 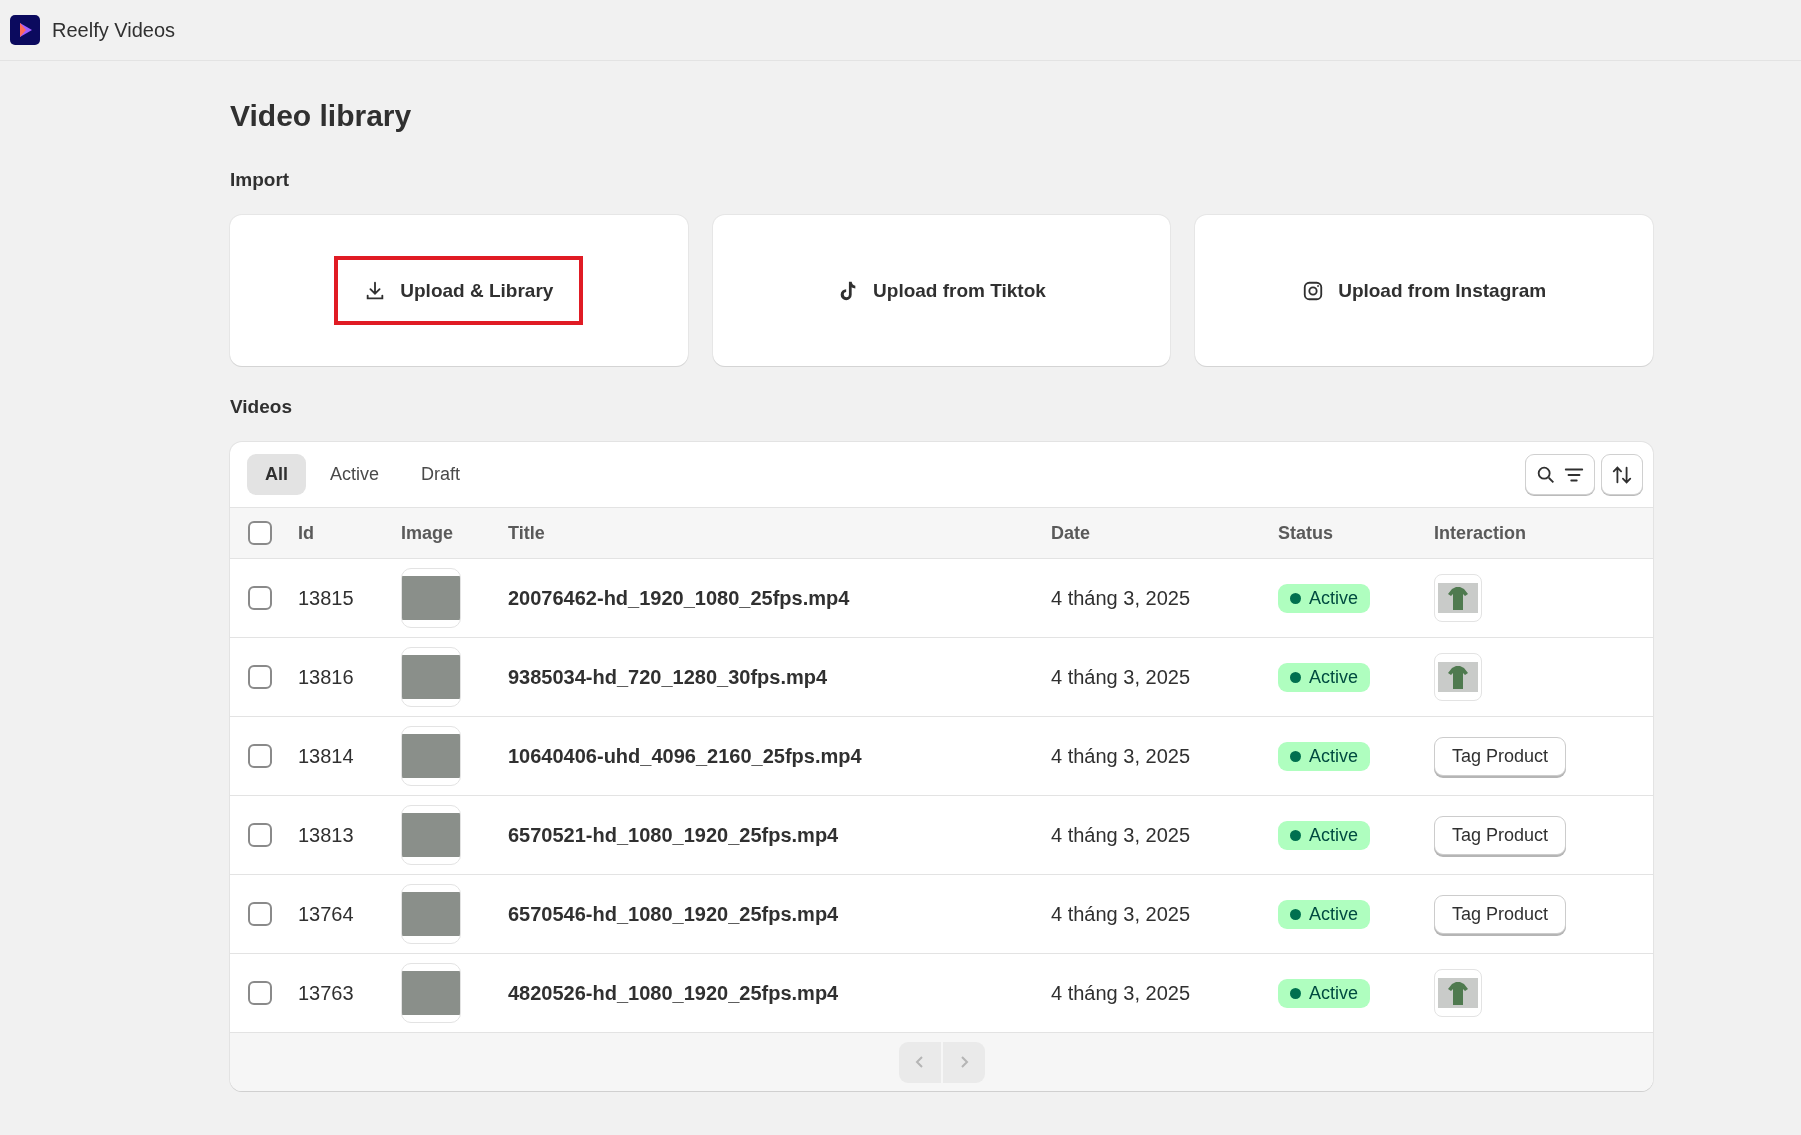 What do you see at coordinates (25, 30) in the screenshot?
I see `app-logo` at bounding box center [25, 30].